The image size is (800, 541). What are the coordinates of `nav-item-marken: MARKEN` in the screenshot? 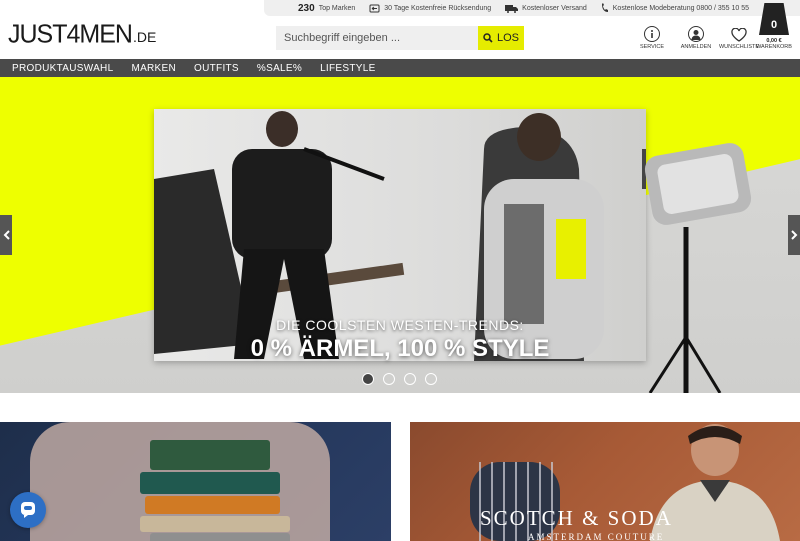 It's located at (153, 68).